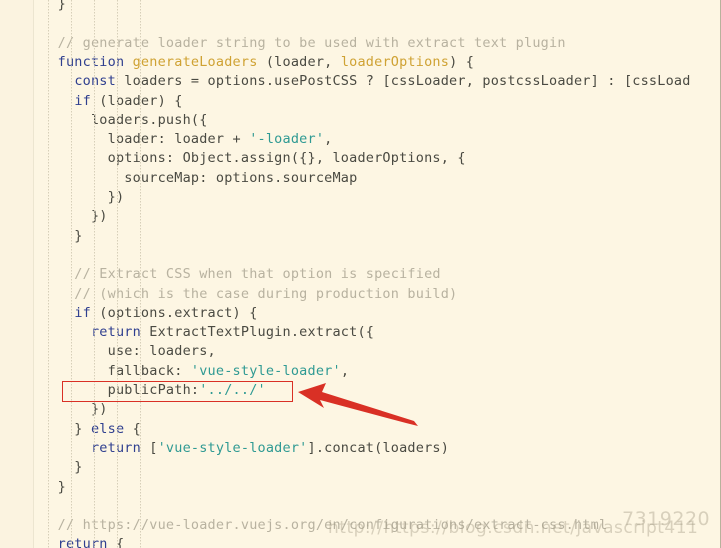 This screenshot has height=548, width=721. I want to click on code-token: ].concat(loaders), so click(378, 447).